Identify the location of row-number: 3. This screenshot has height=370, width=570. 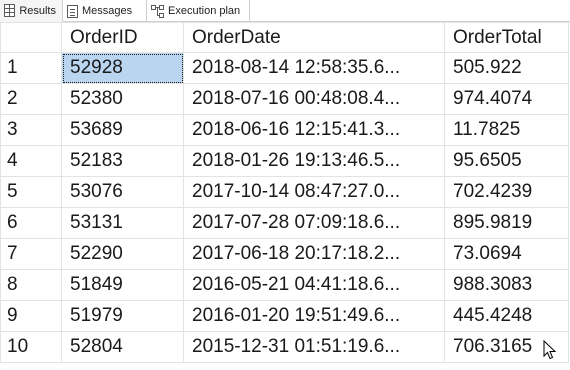
(31, 130).